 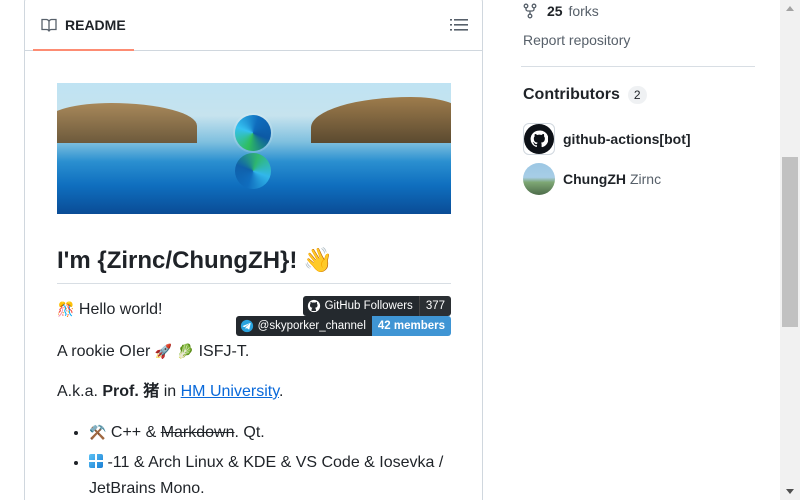 I want to click on hammer-pick-emoji: ⚒️, so click(x=98, y=433).